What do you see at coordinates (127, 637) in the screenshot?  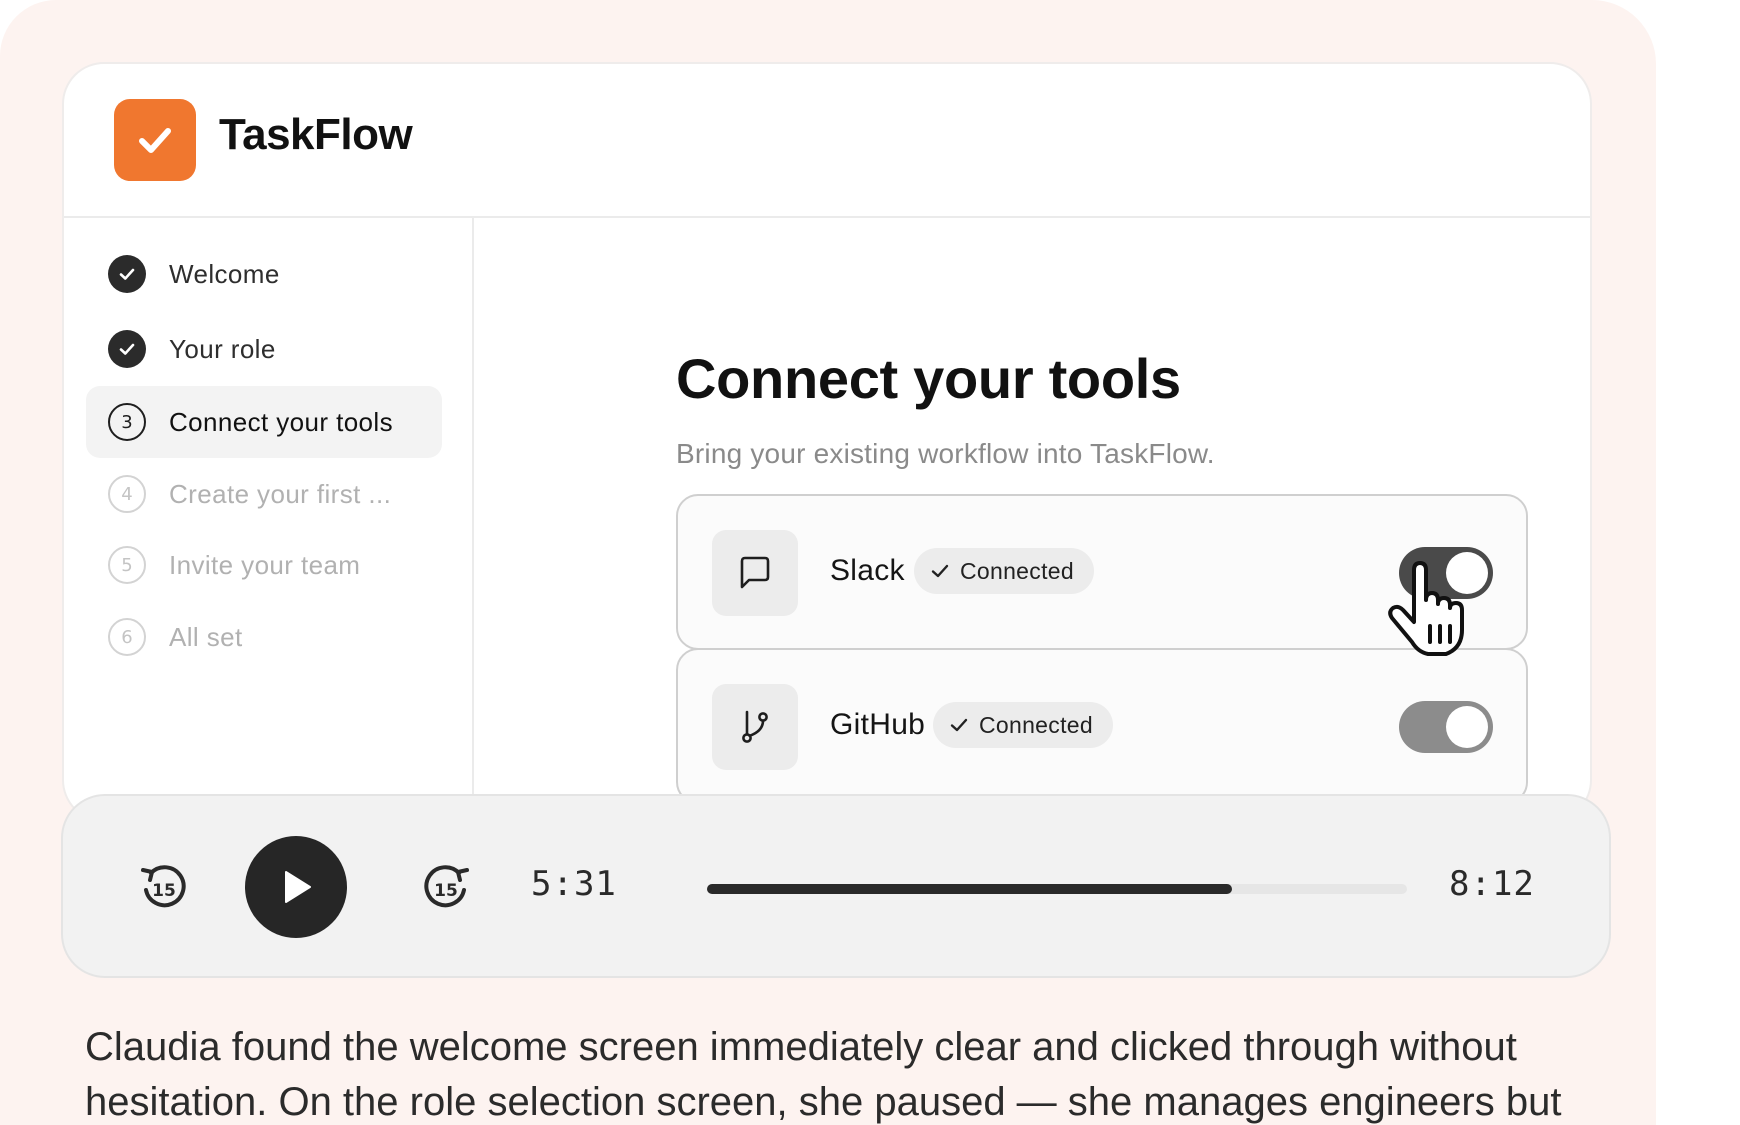 I see `step-number: 6` at bounding box center [127, 637].